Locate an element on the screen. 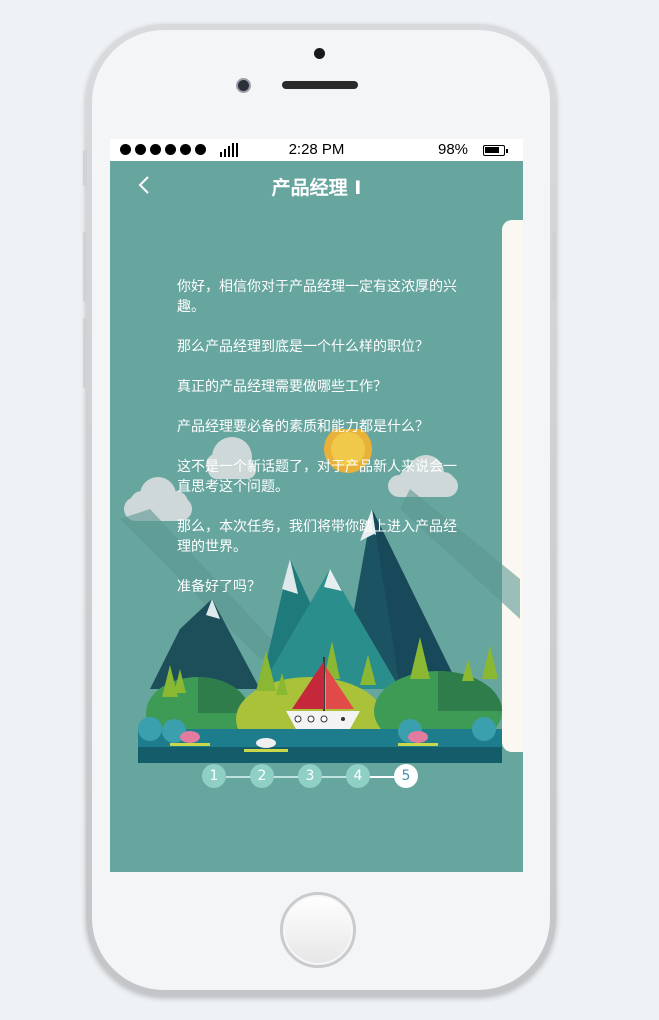 Image resolution: width=659 pixels, height=1020 pixels. proximity-sensor is located at coordinates (319, 53).